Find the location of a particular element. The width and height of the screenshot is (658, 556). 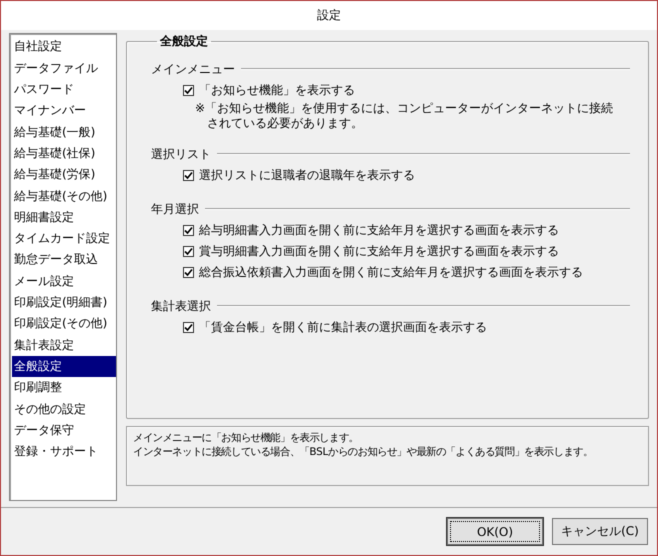

section-title: メインメニュー is located at coordinates (193, 69).